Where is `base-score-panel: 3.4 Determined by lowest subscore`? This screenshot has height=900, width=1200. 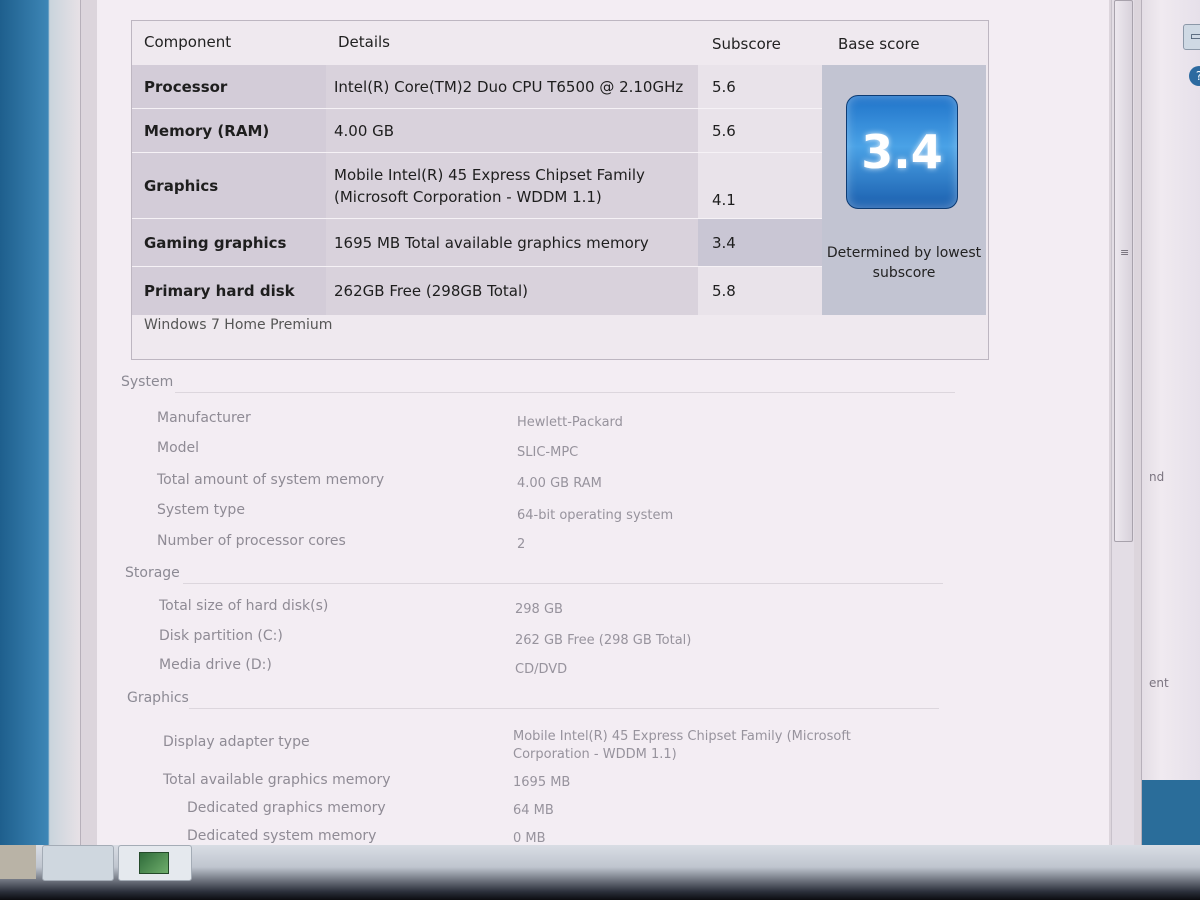 base-score-panel: 3.4 Determined by lowest subscore is located at coordinates (904, 190).